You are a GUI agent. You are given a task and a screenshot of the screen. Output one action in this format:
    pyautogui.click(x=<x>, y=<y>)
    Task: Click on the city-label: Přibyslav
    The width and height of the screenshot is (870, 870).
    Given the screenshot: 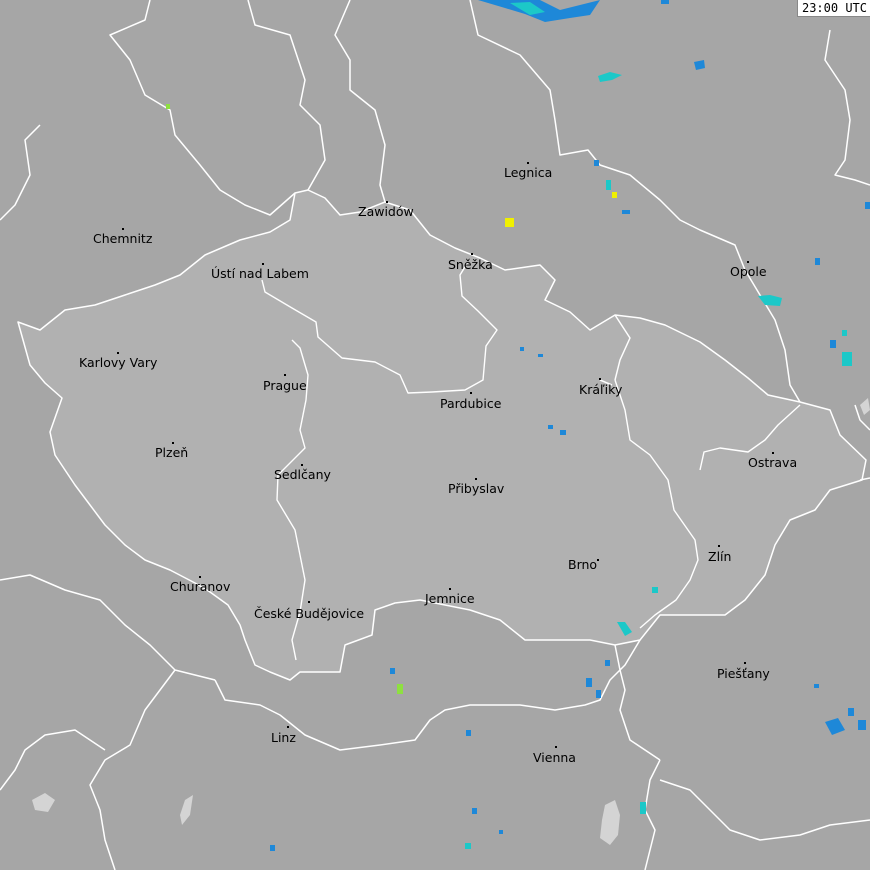 What is the action you would take?
    pyautogui.click(x=476, y=488)
    